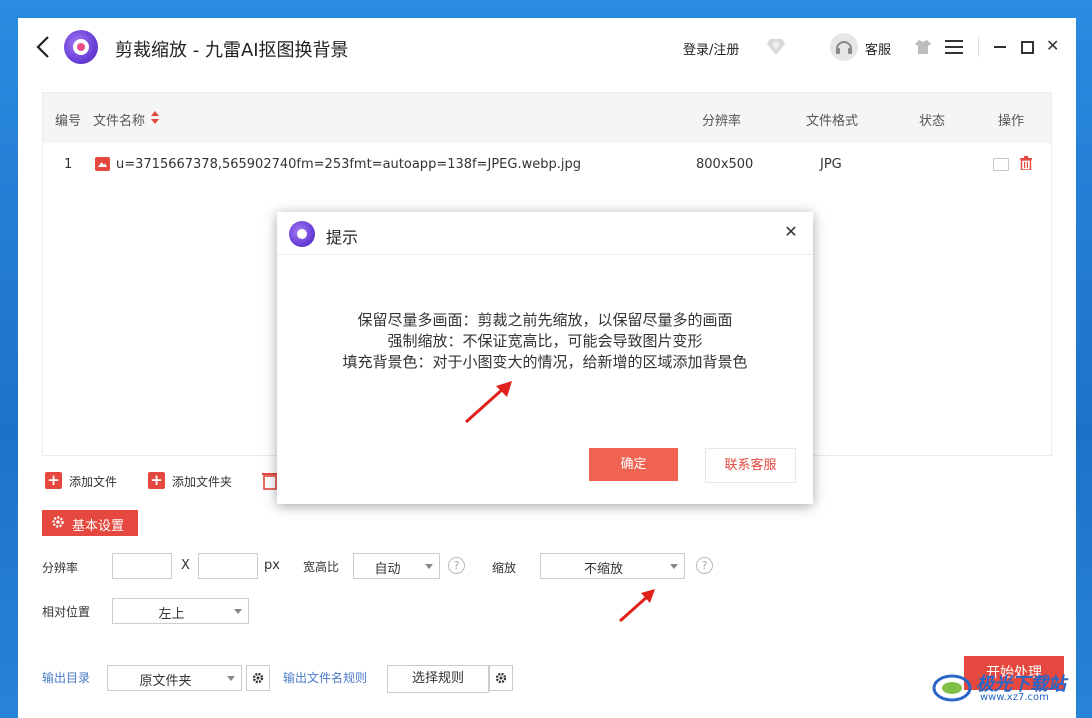  What do you see at coordinates (66, 612) in the screenshot?
I see `relative-position-label: 相对位置` at bounding box center [66, 612].